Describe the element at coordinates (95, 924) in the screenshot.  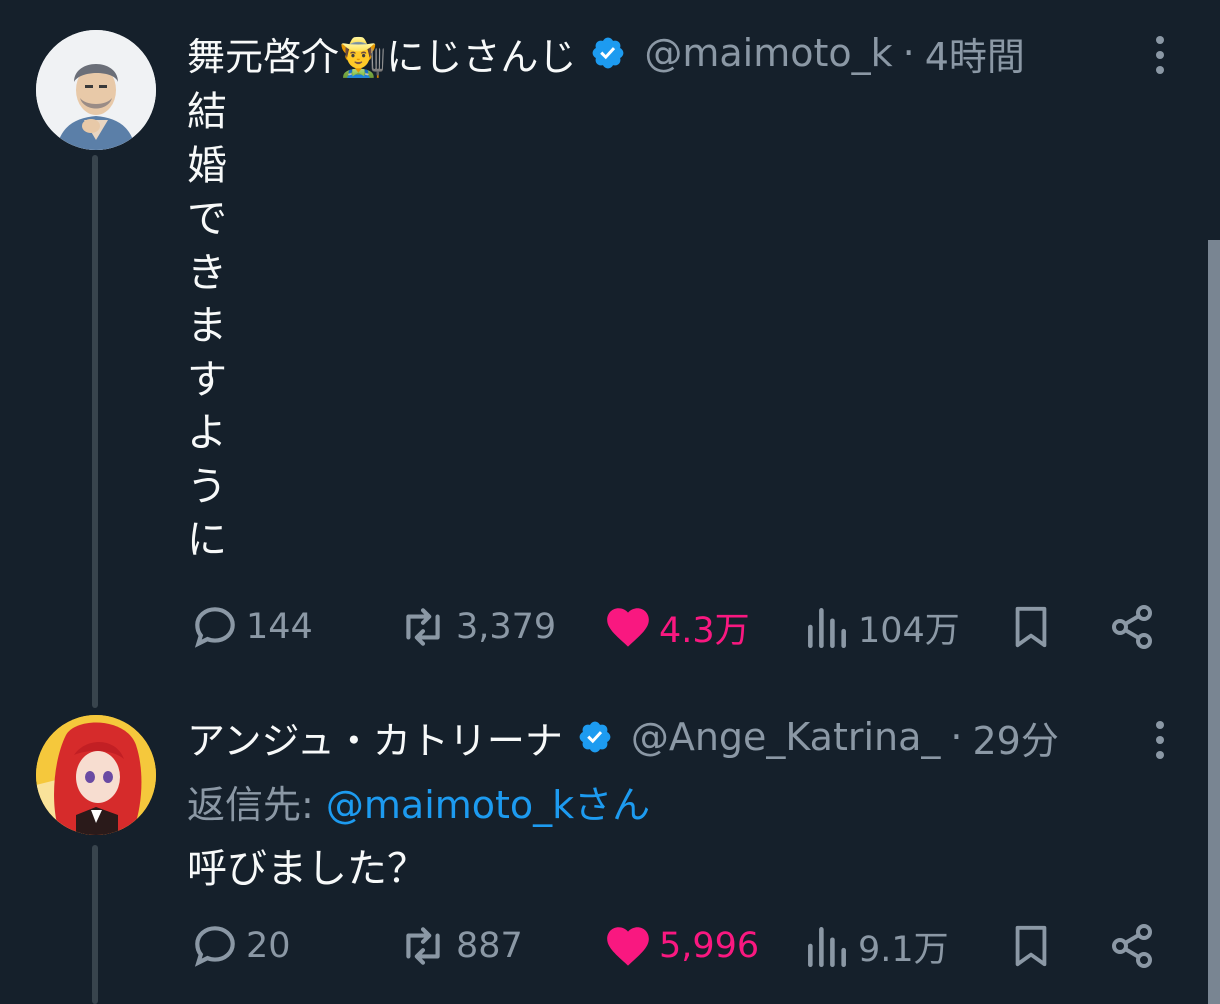
I see `thread-line-bottom` at that location.